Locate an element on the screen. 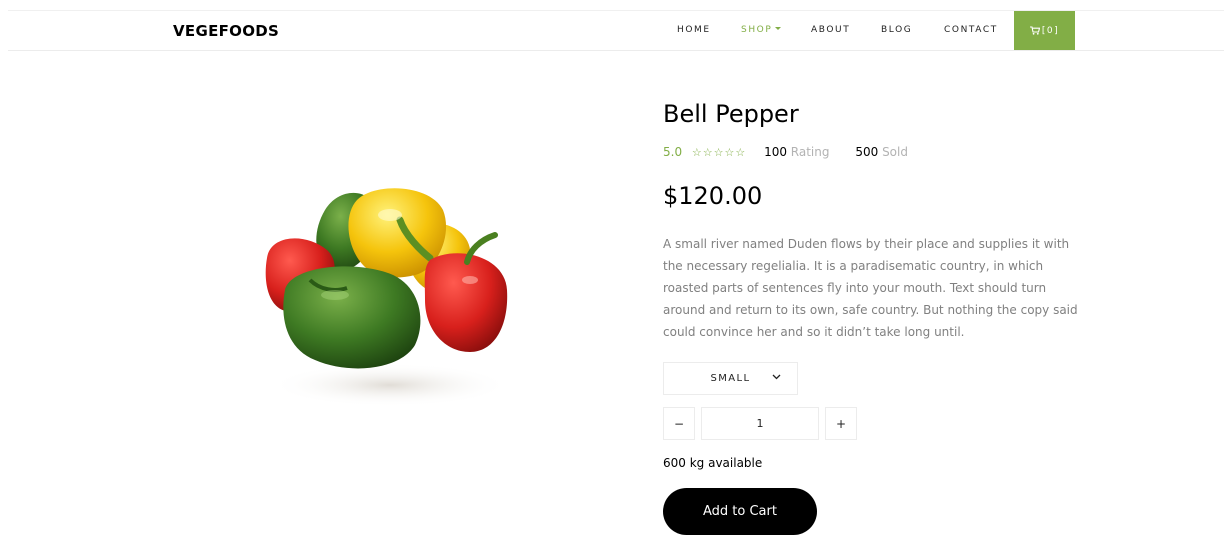 This screenshot has width=1232, height=549. nav-about: ABOUT is located at coordinates (830, 30).